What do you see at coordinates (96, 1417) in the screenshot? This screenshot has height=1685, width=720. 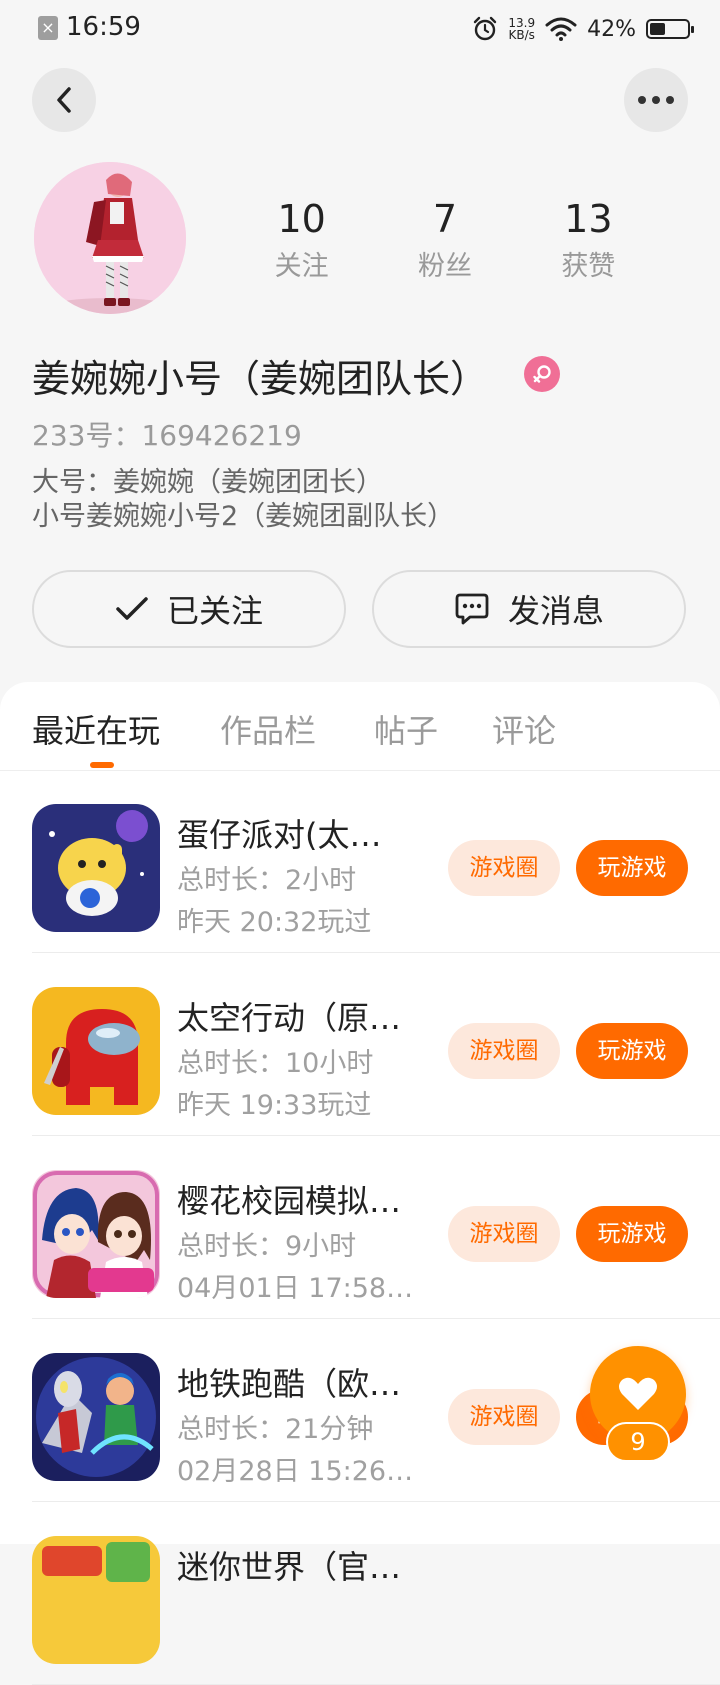 I see `game-icon-subway-surfers` at bounding box center [96, 1417].